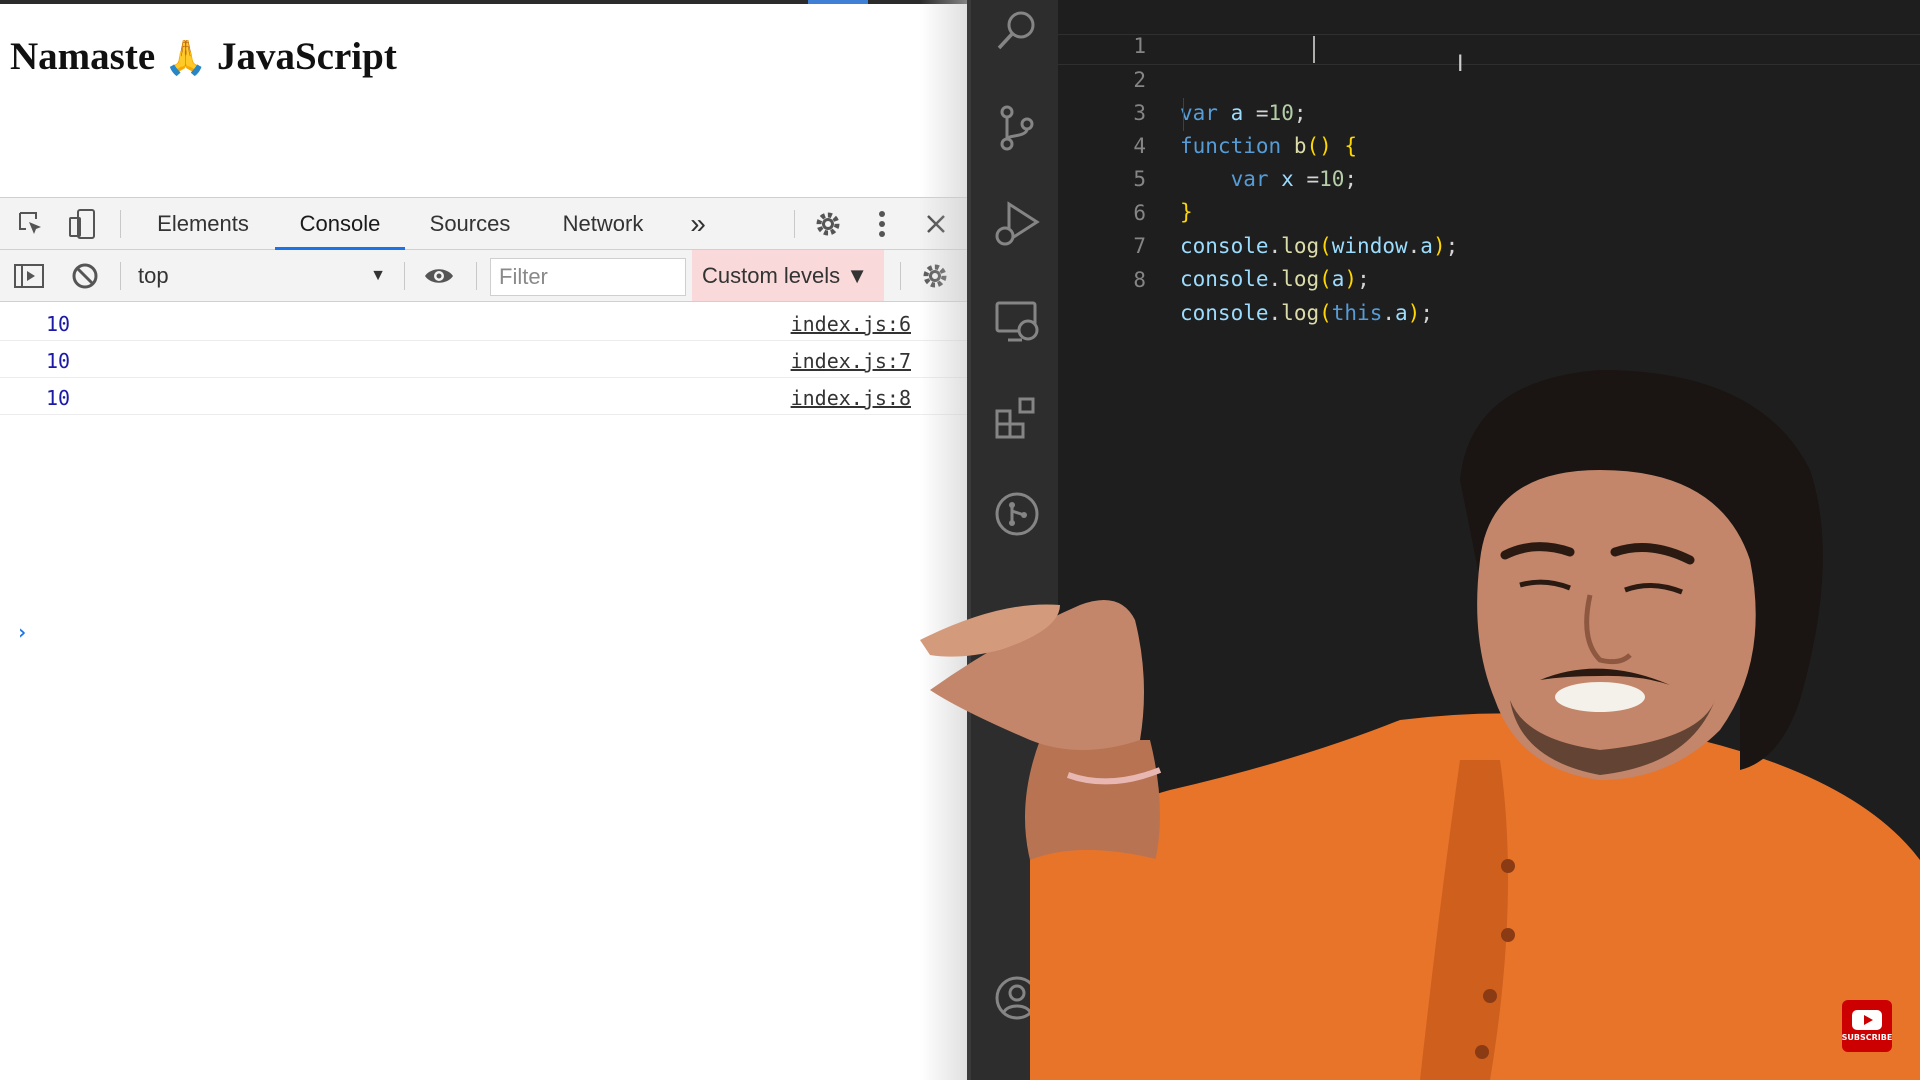  I want to click on code-line: 6 console.log(window.a);, so click(1489, 211).